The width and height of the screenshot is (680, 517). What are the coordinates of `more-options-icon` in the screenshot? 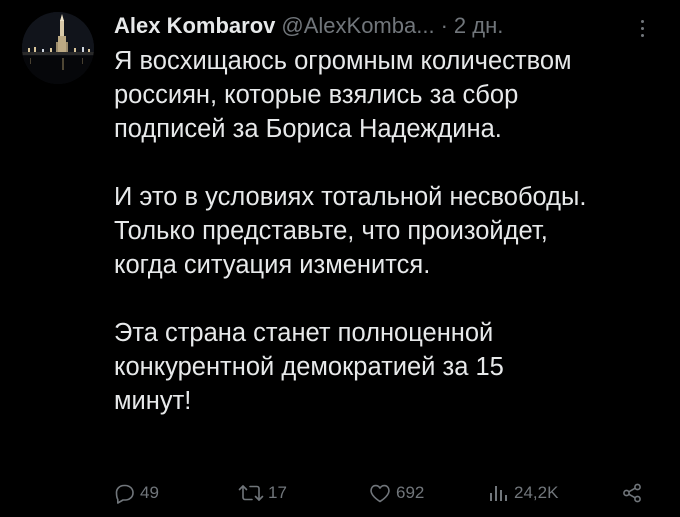 It's located at (642, 28).